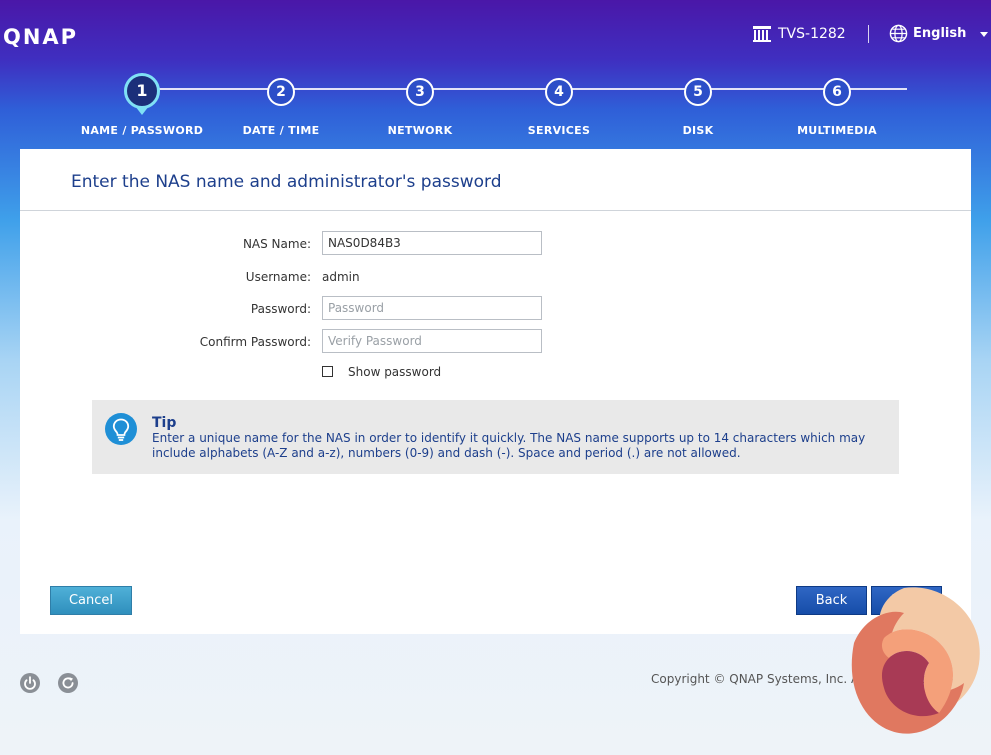 This screenshot has height=755, width=991. What do you see at coordinates (280, 309) in the screenshot?
I see `password-label: Password:` at bounding box center [280, 309].